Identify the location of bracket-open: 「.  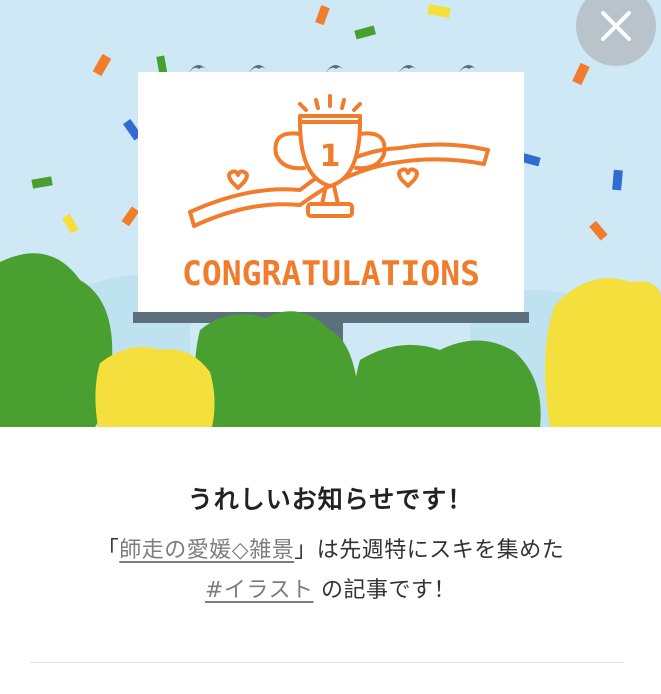
(108, 550).